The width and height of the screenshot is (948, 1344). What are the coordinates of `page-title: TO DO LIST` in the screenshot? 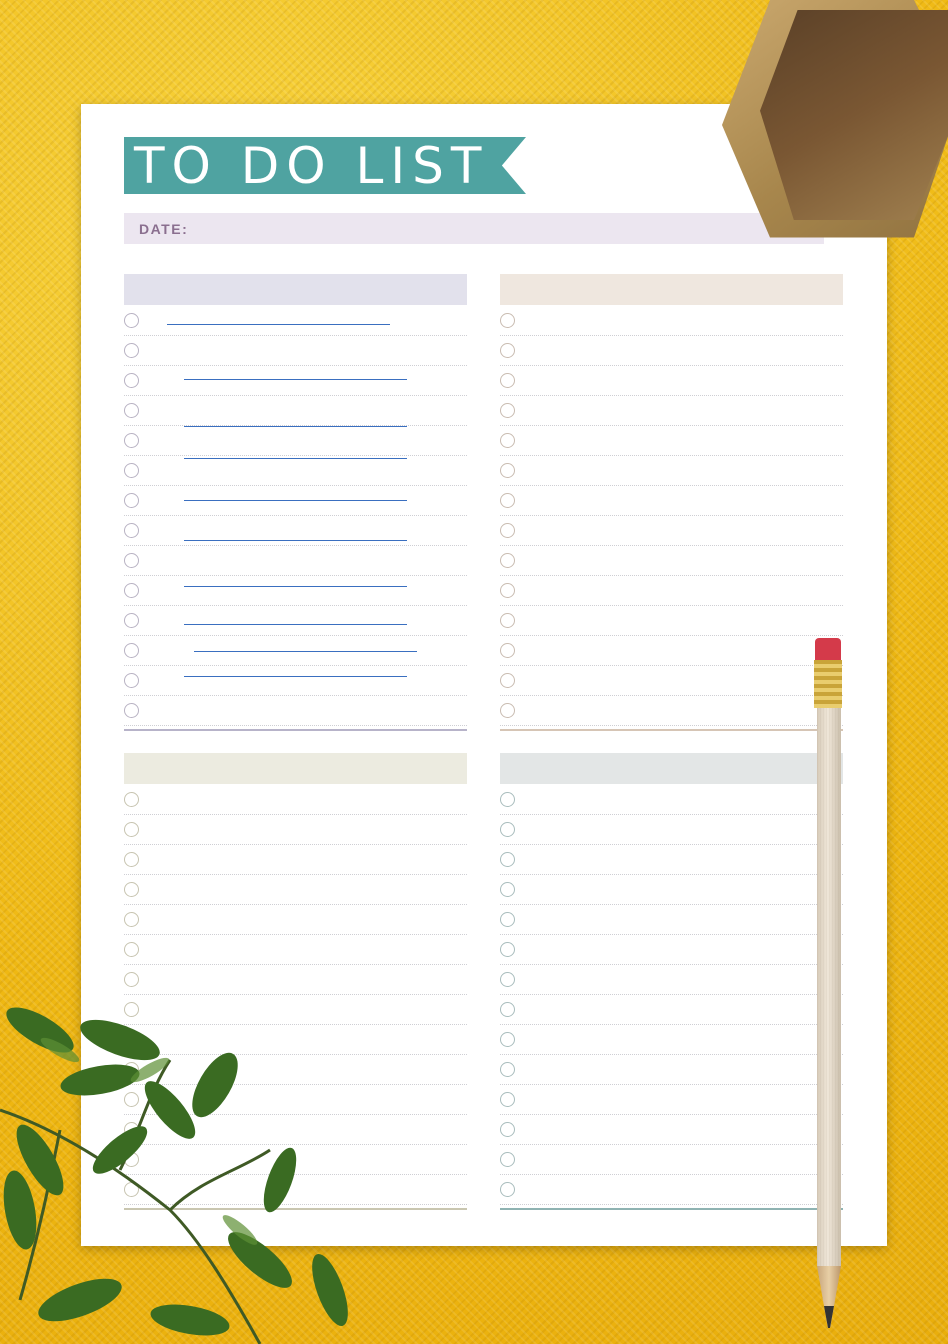 It's located at (311, 166).